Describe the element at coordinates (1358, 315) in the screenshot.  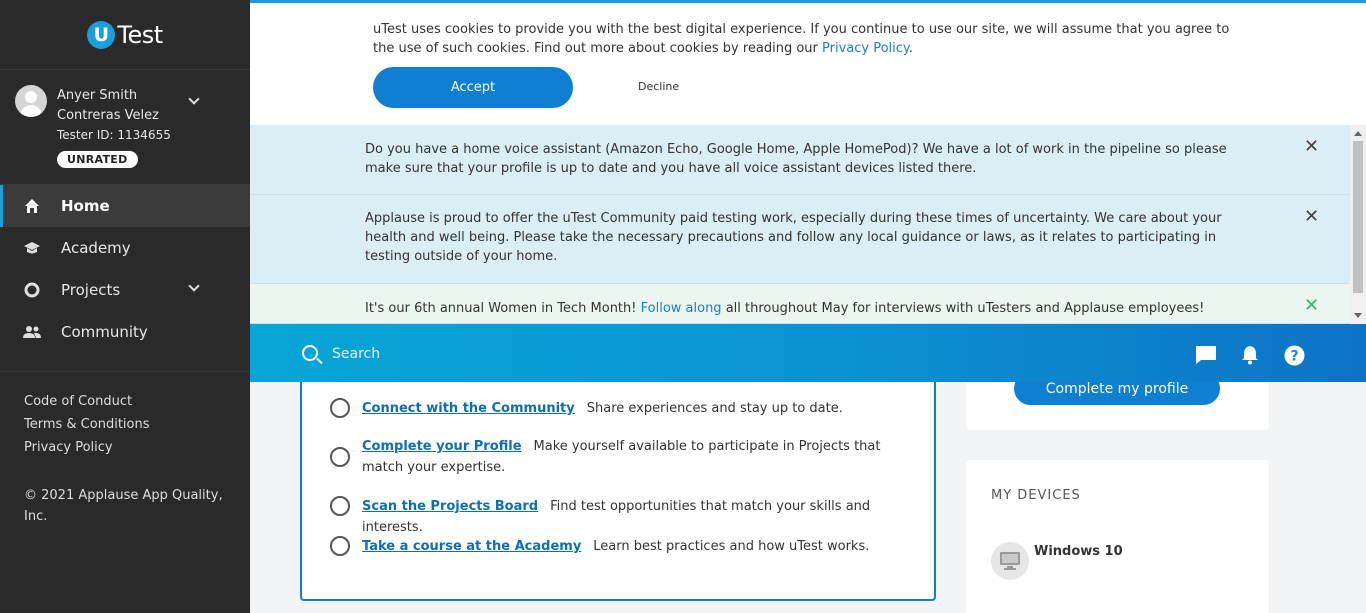
I see `scroll-down-arrow-icon` at that location.